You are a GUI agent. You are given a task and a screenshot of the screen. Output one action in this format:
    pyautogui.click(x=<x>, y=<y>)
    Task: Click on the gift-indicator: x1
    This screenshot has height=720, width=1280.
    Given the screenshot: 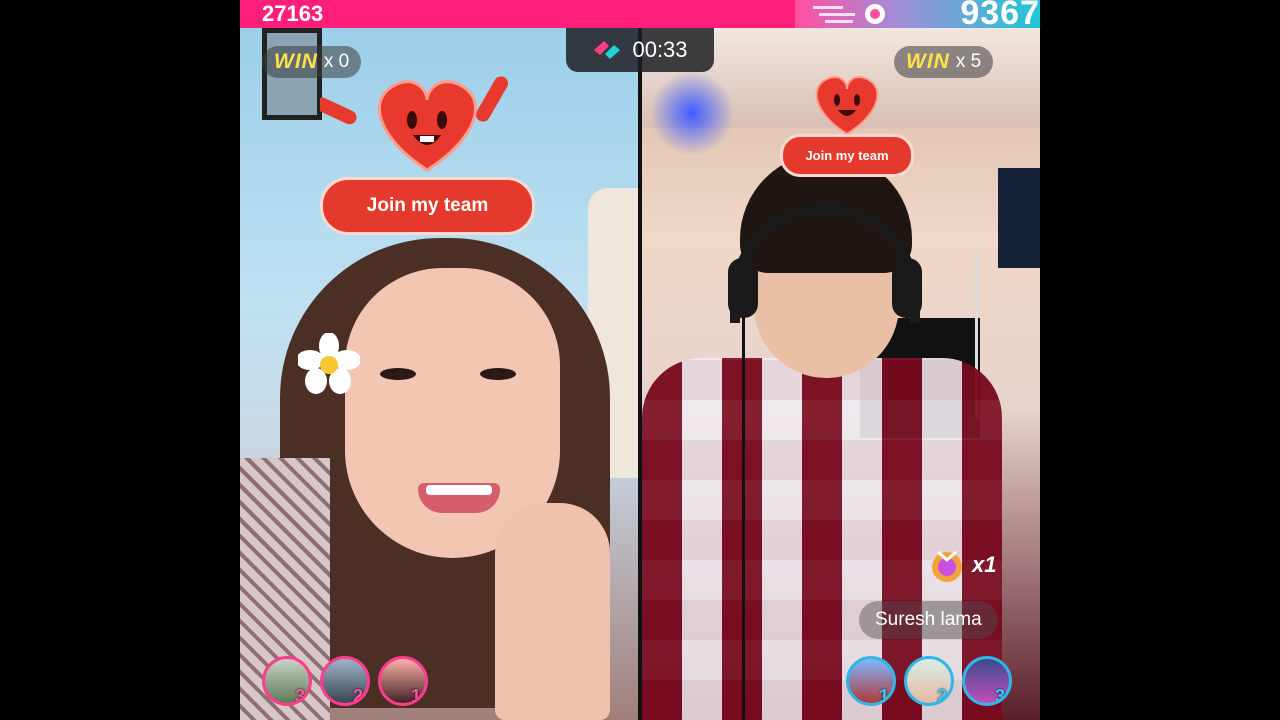 What is the action you would take?
    pyautogui.click(x=962, y=565)
    